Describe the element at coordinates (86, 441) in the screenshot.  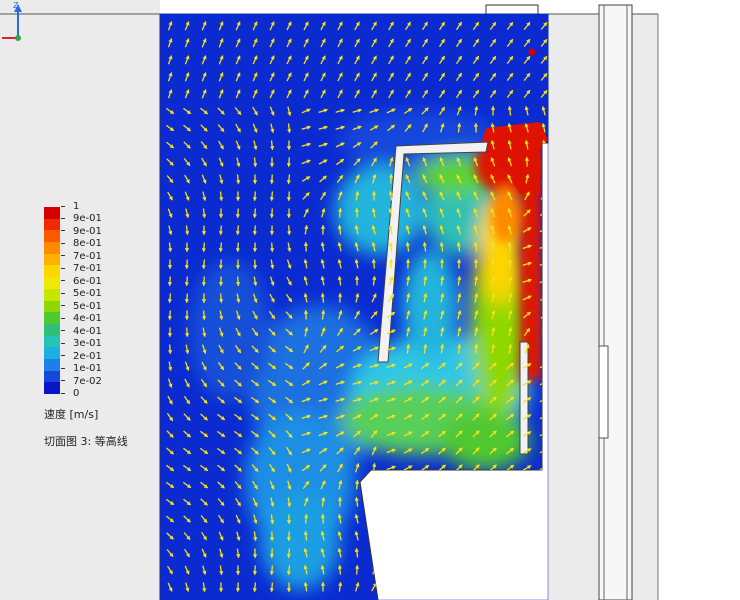
I see `legend-subtitle: 切面图 3: 等高线` at that location.